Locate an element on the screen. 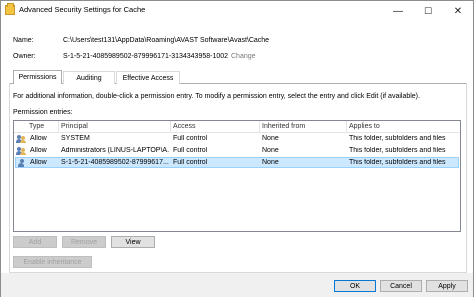 The width and height of the screenshot is (474, 297). change-owner-link: Change is located at coordinates (243, 56).